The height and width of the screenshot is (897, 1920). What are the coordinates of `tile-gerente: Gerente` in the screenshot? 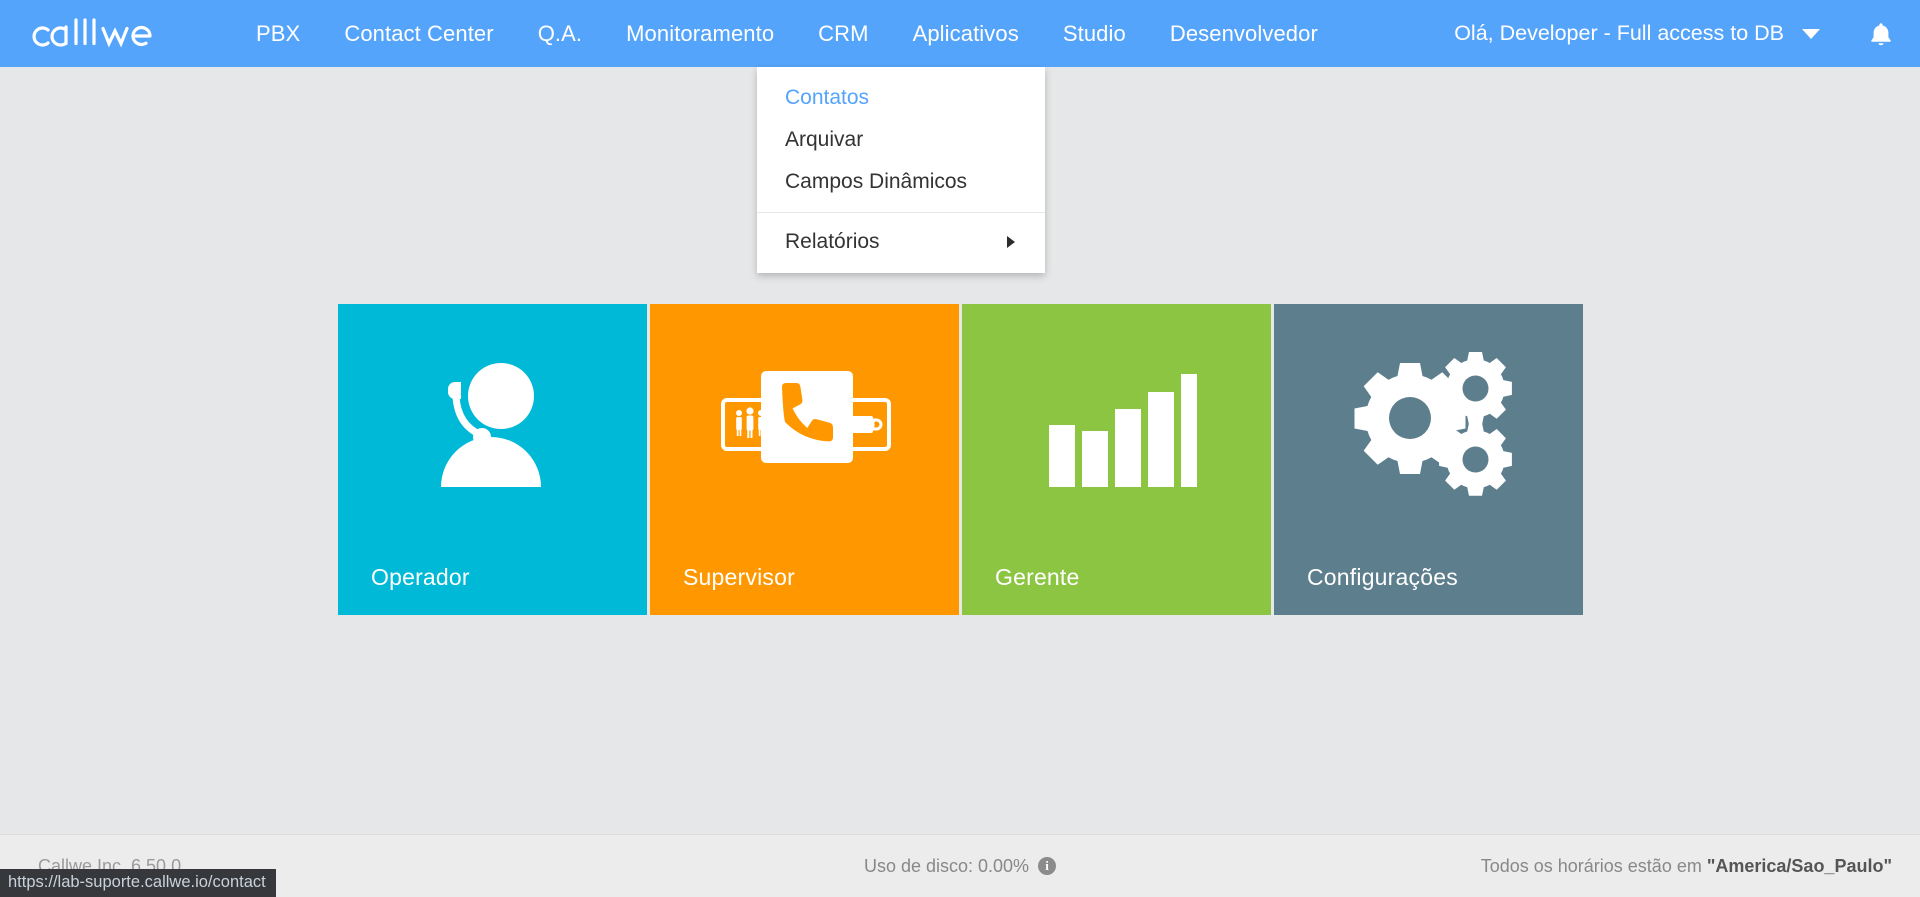 It's located at (1116, 459).